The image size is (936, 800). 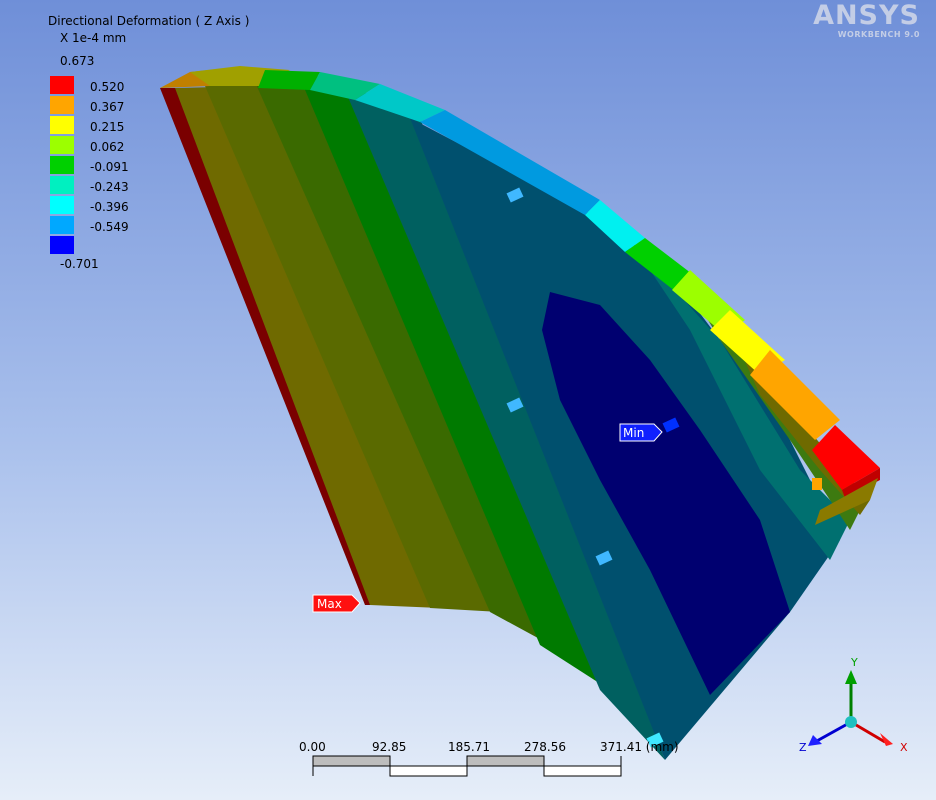 What do you see at coordinates (803, 747) in the screenshot?
I see `axis-z-label: Z` at bounding box center [803, 747].